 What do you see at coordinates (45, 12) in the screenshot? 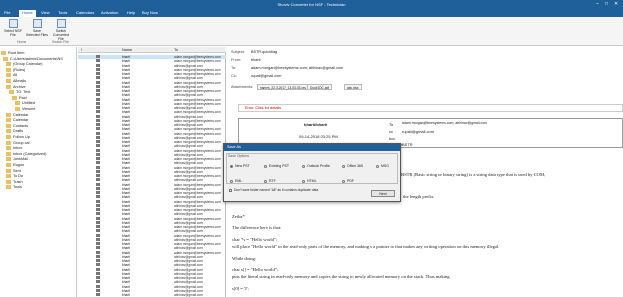
I see `menu-view: View` at bounding box center [45, 12].